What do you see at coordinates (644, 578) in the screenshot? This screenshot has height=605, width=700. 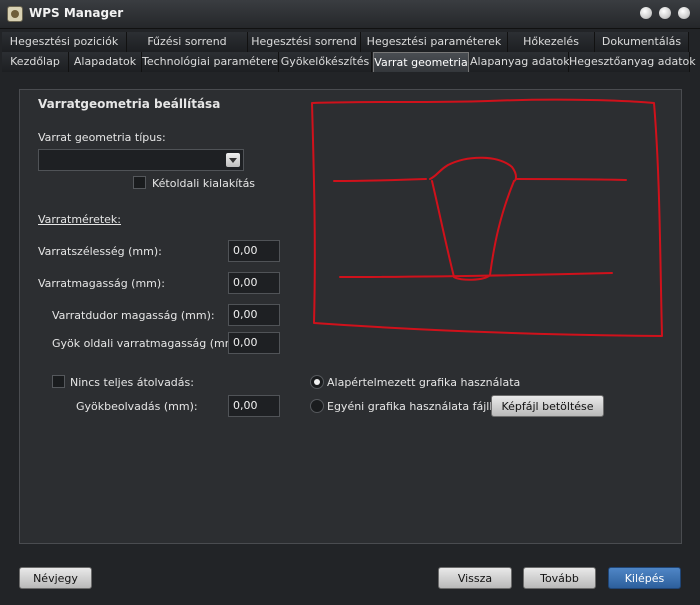 I see `exit-button: Kilépés` at bounding box center [644, 578].